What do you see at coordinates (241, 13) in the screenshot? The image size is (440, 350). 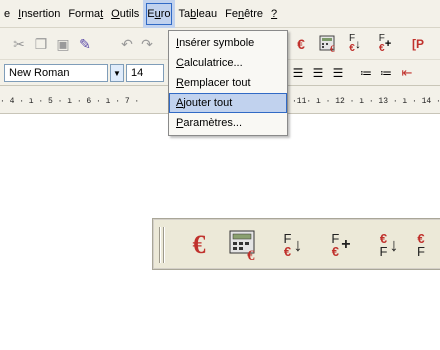 I see `menu-fenetre-accel: n` at bounding box center [241, 13].